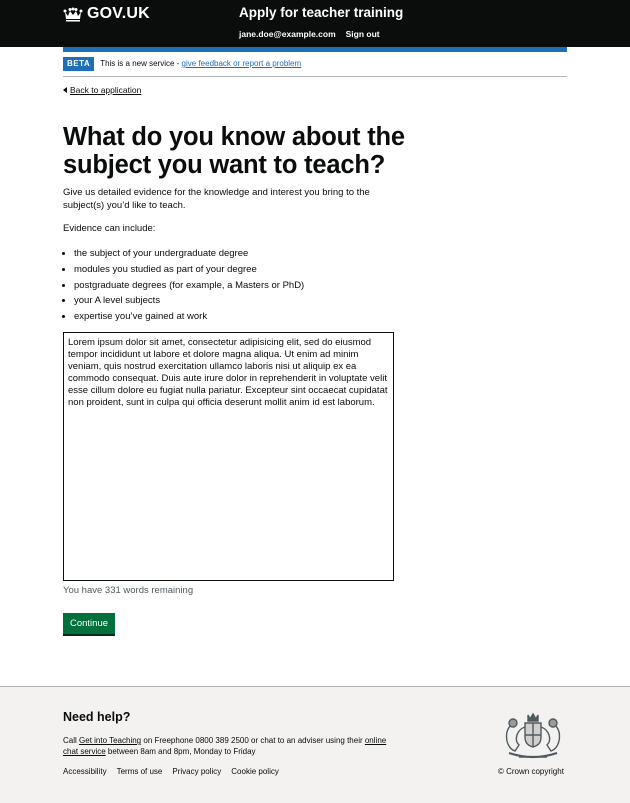 Image resolution: width=630 pixels, height=803 pixels. What do you see at coordinates (189, 317) in the screenshot?
I see `list-item: expertise you’ve gained at work` at bounding box center [189, 317].